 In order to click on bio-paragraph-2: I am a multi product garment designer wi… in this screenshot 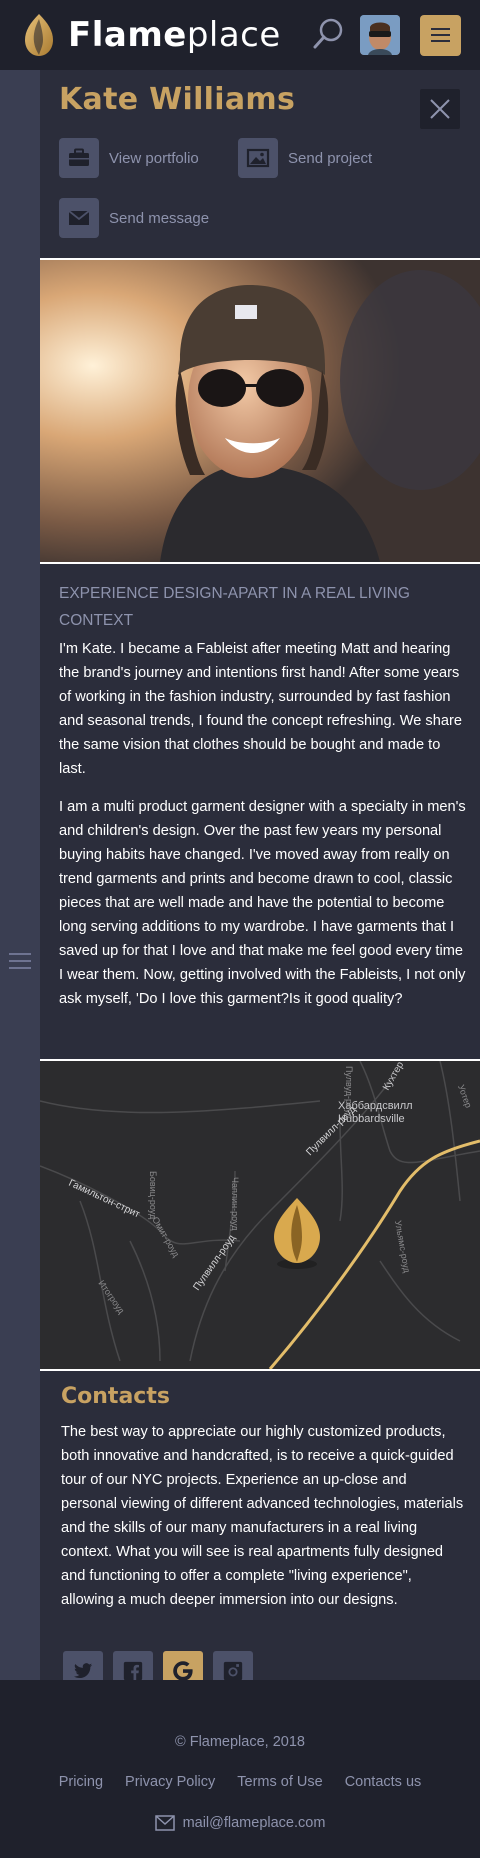, I will do `click(262, 903)`.